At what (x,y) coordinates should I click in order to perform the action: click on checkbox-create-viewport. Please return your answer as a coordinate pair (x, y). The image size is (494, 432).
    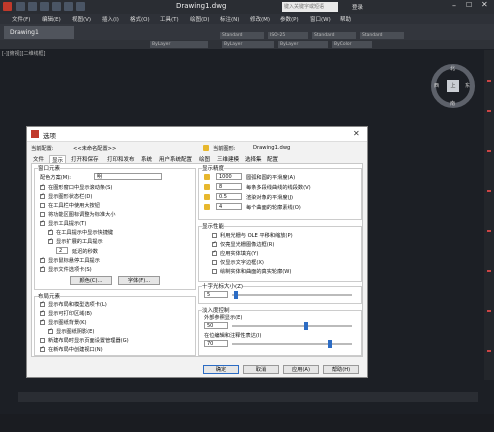
    Looking at the image, I should click on (42, 348).